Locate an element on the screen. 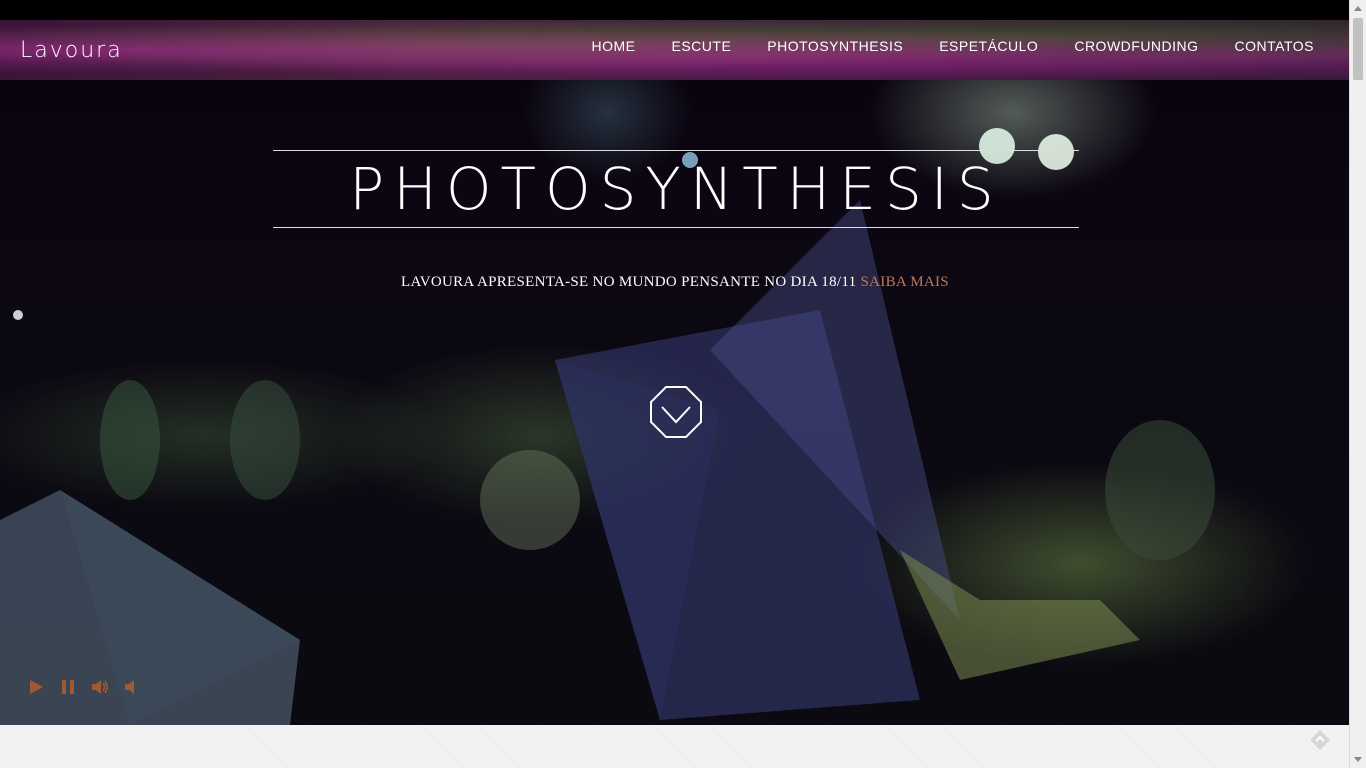 The height and width of the screenshot is (768, 1366). nav-photosynthesis: PHOTOSYNTHESIS is located at coordinates (835, 46).